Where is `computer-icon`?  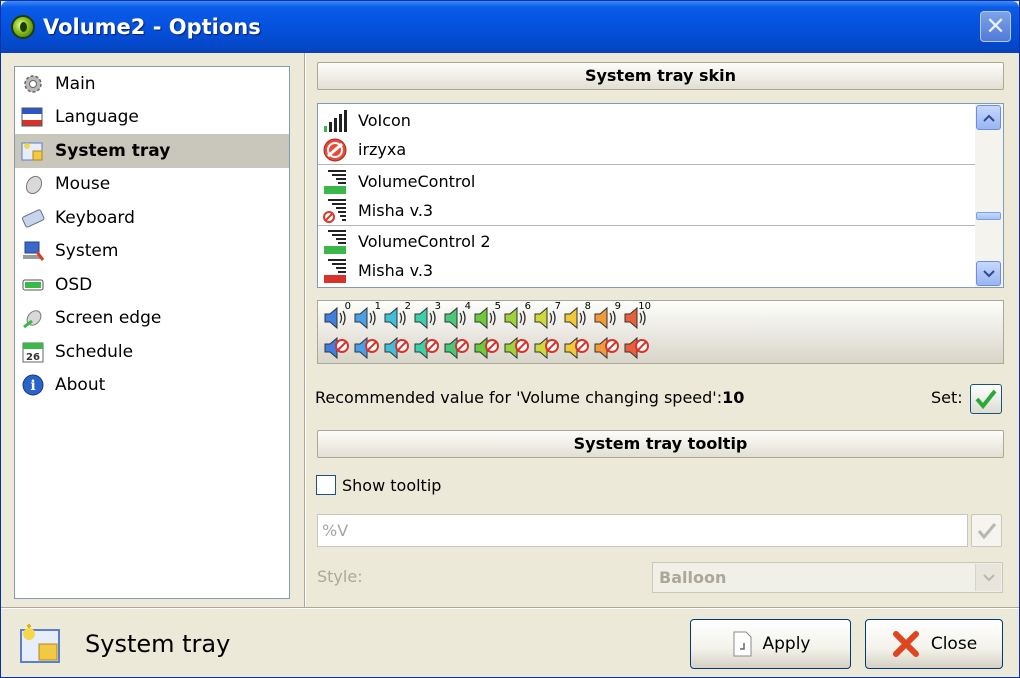
computer-icon is located at coordinates (33, 251).